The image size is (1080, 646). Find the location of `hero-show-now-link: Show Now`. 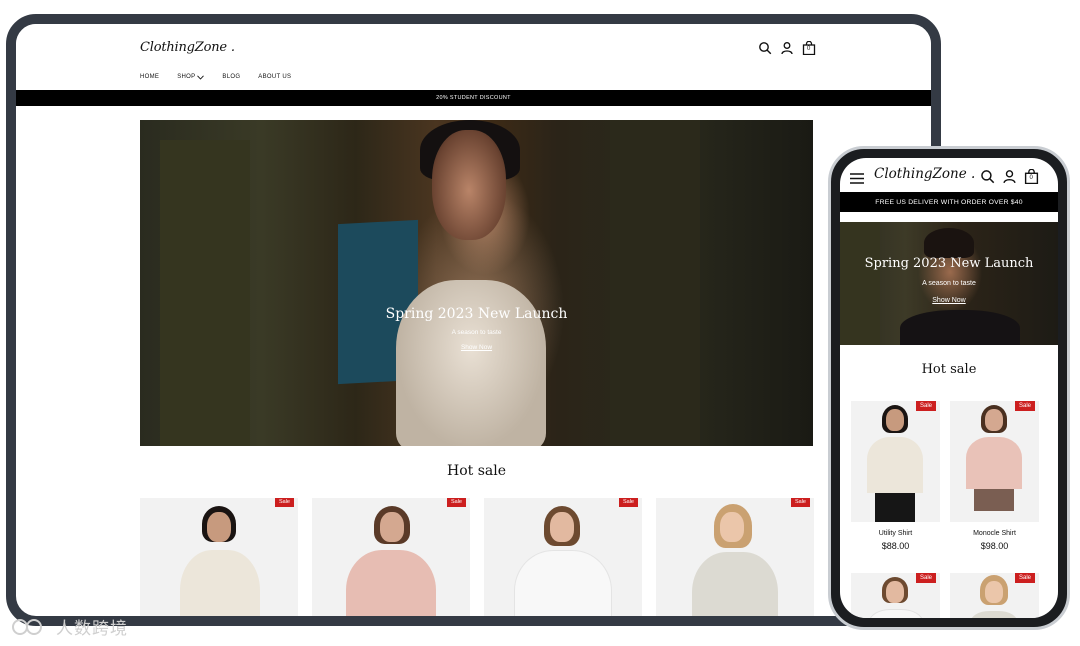

hero-show-now-link: Show Now is located at coordinates (476, 347).